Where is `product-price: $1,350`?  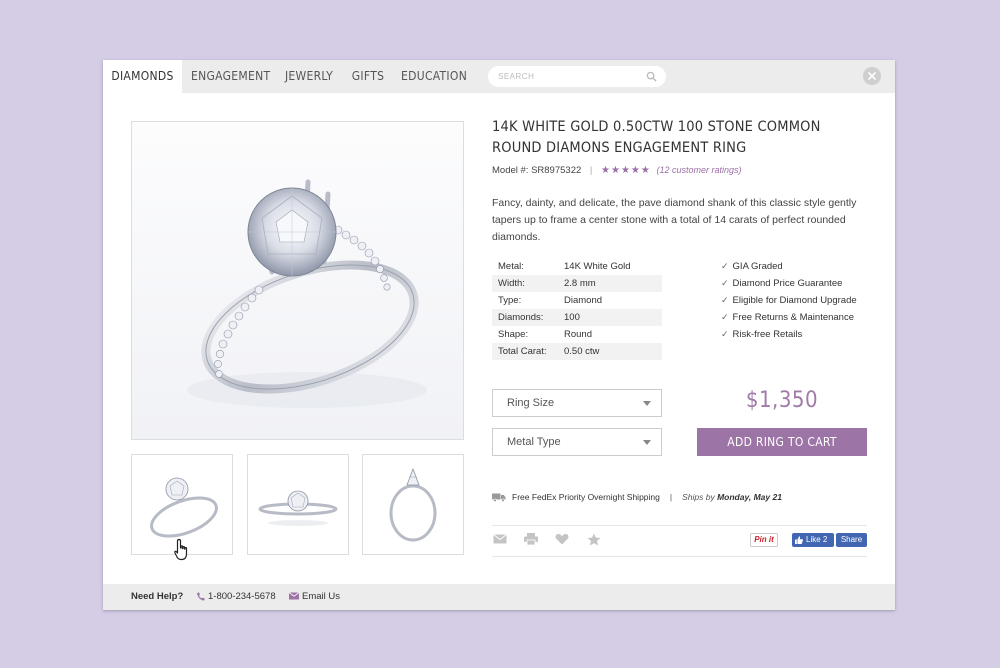
product-price: $1,350 is located at coordinates (782, 400).